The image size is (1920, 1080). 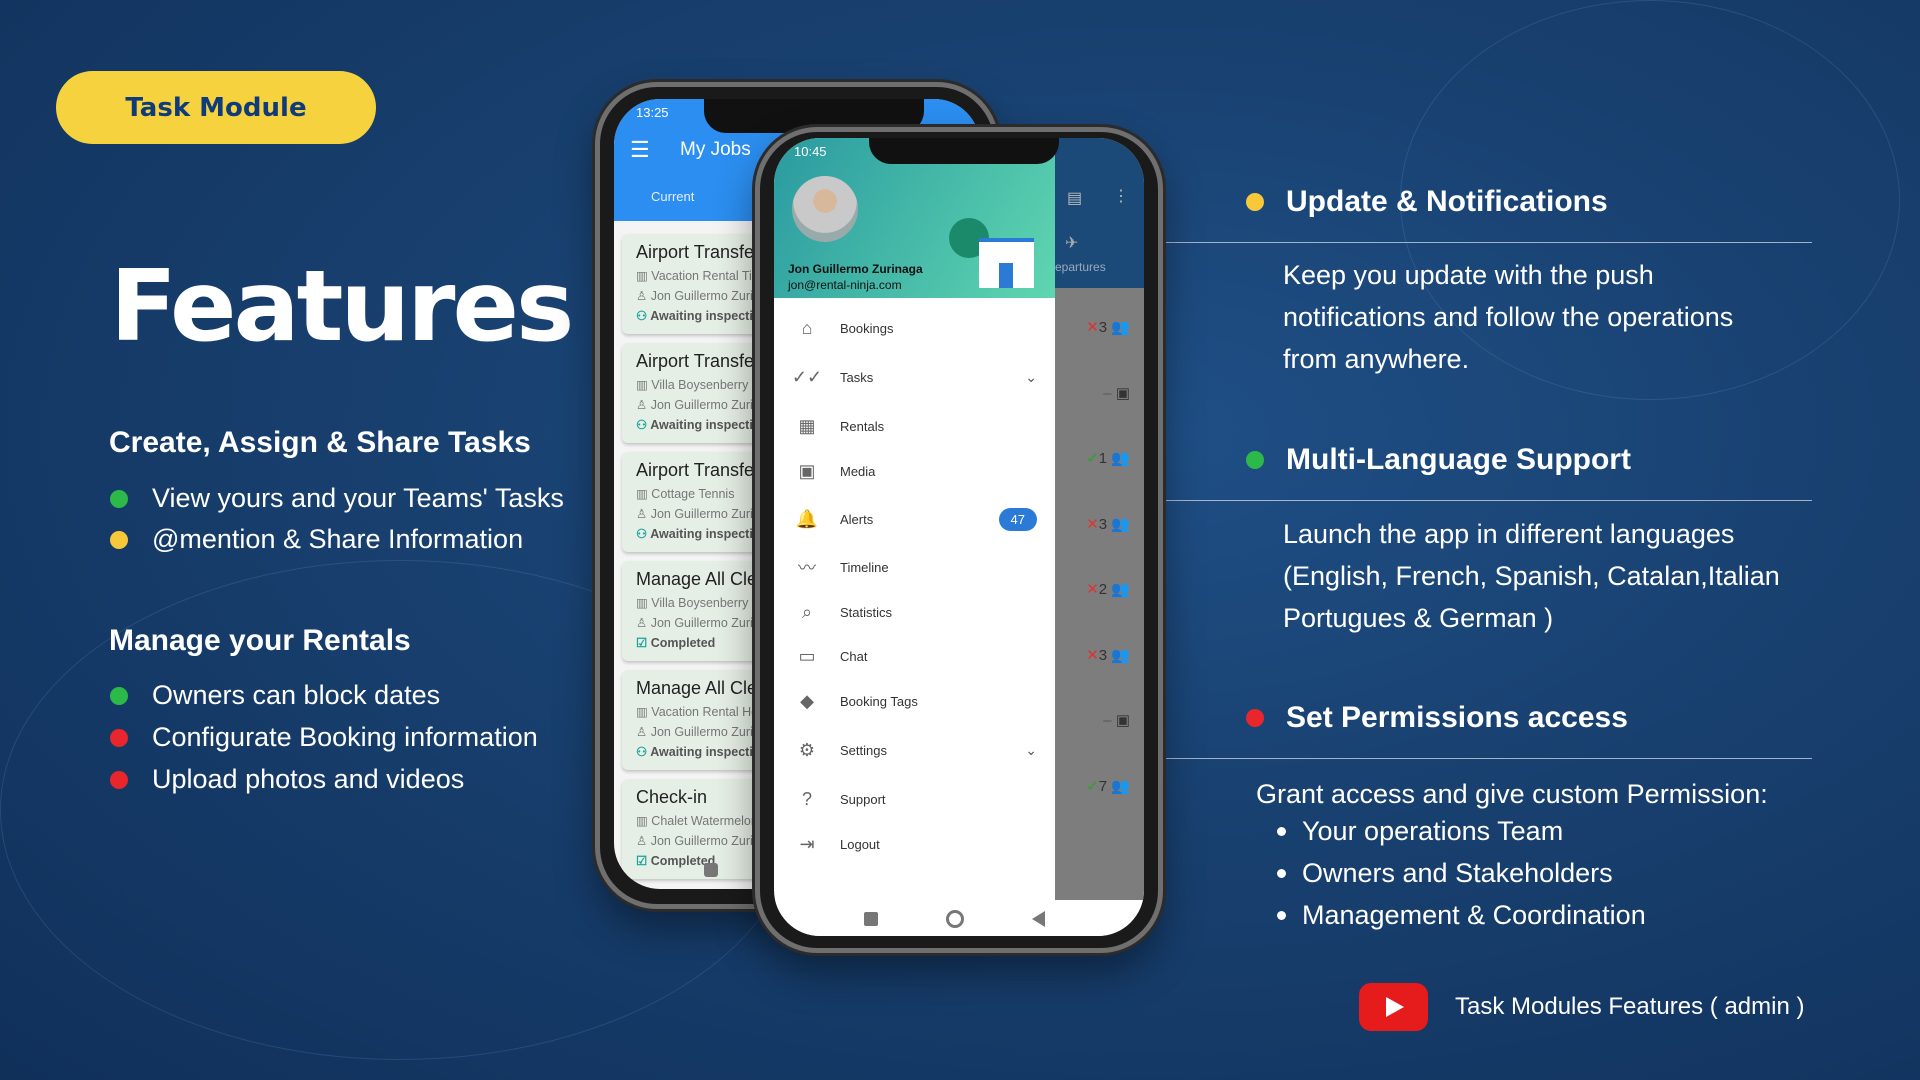 What do you see at coordinates (807, 568) in the screenshot?
I see `timeline-icon: 〰` at bounding box center [807, 568].